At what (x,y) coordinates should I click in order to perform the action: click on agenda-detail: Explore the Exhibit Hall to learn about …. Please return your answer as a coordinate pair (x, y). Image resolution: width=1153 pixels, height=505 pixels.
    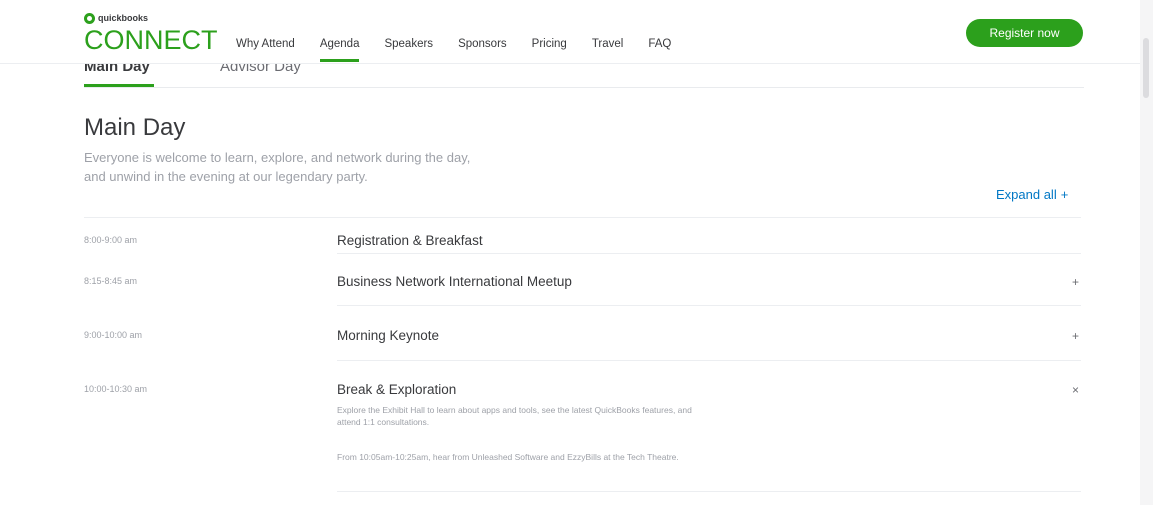
    Looking at the image, I should click on (617, 416).